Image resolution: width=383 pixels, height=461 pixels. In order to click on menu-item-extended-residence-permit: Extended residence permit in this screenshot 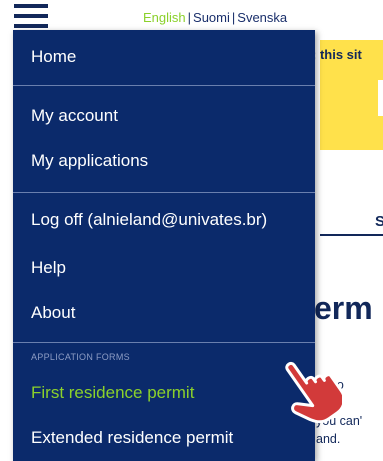, I will do `click(132, 438)`.